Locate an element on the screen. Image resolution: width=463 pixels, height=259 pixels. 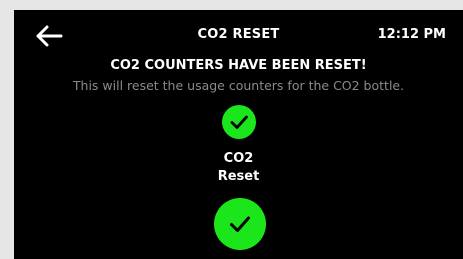
status-label-line1: CO2 is located at coordinates (238, 158).